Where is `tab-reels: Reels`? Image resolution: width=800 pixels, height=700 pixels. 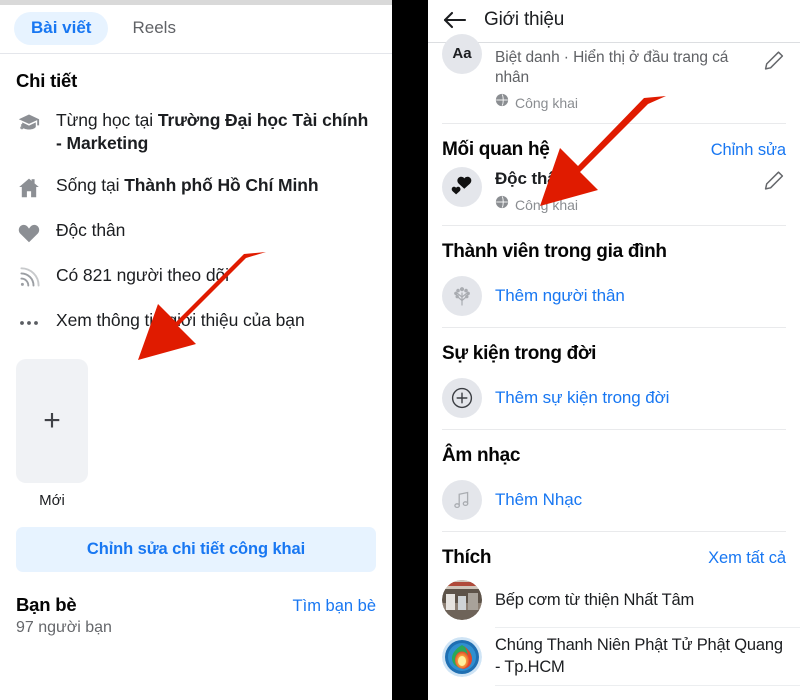 tab-reels: Reels is located at coordinates (153, 28).